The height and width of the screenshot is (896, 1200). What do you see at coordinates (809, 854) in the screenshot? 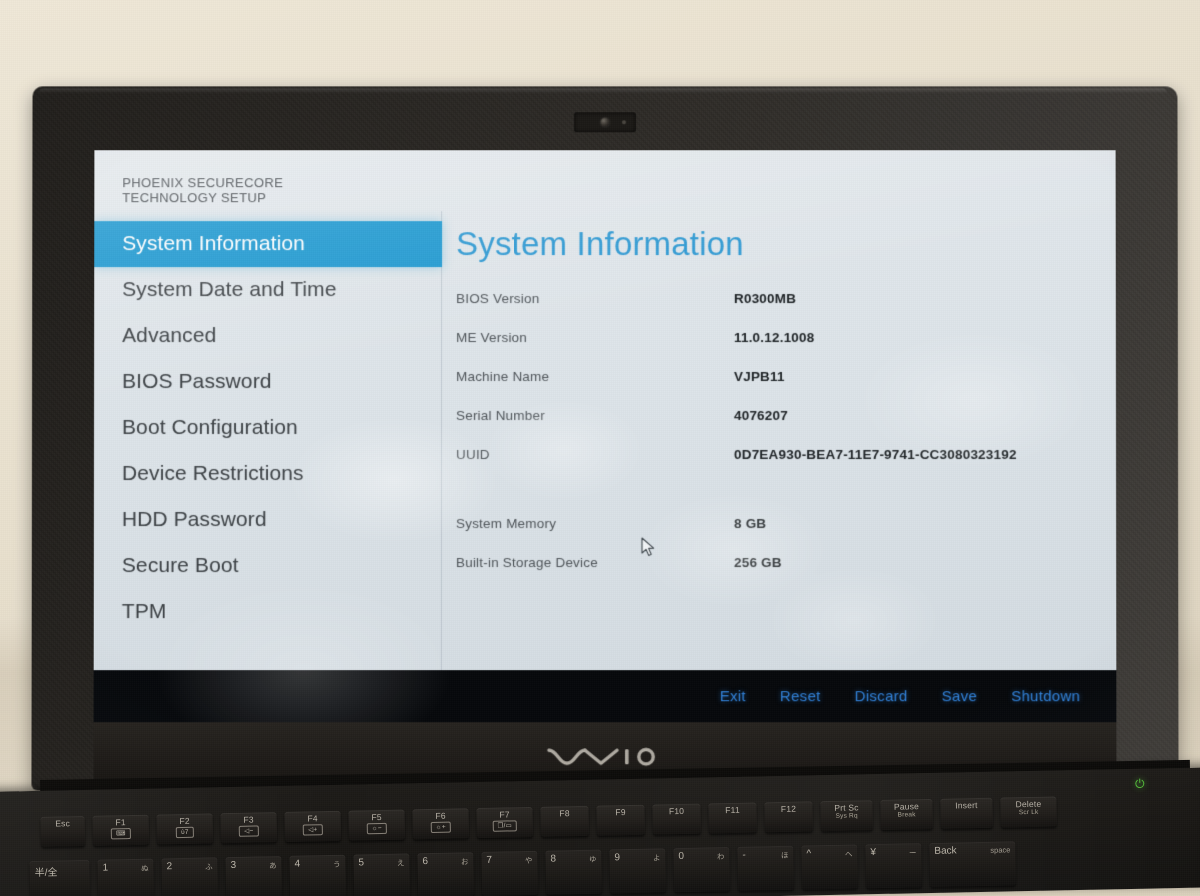
I see `key-symbol: ^` at bounding box center [809, 854].